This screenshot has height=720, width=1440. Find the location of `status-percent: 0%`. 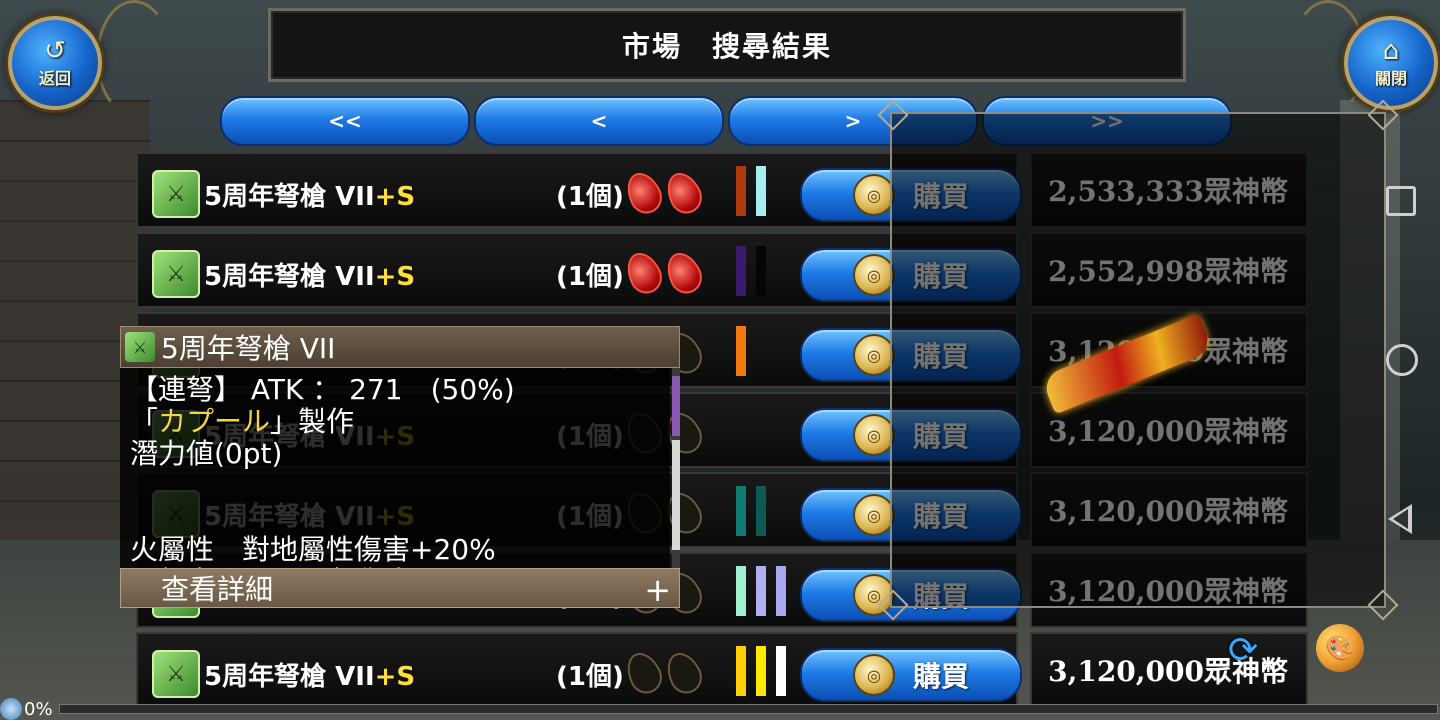

status-percent: 0% is located at coordinates (38, 709).